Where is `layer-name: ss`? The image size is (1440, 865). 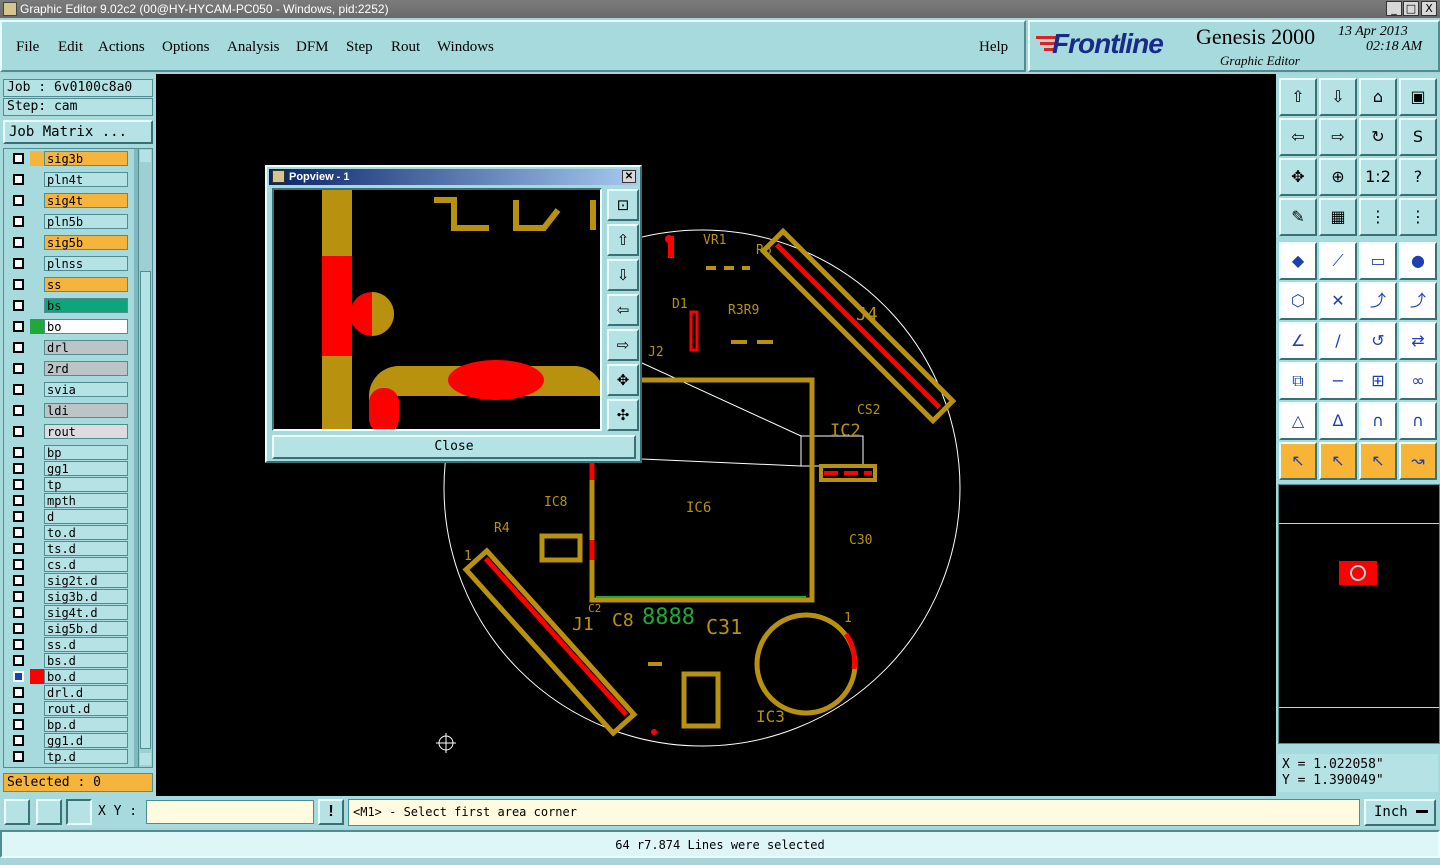 layer-name: ss is located at coordinates (86, 284).